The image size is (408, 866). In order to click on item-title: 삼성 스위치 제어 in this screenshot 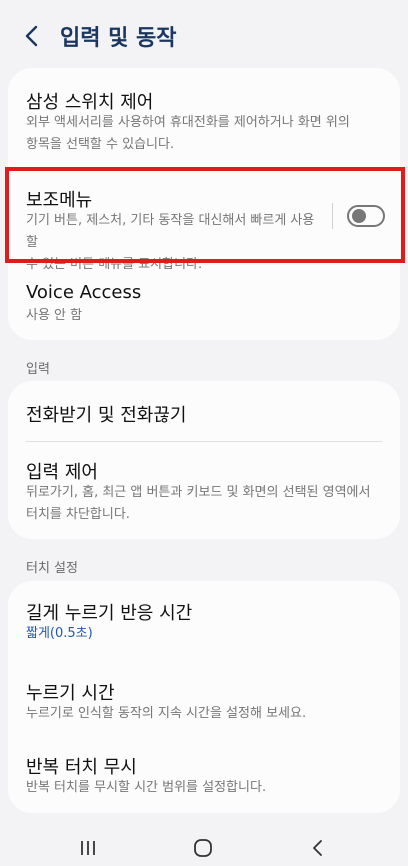, I will do `click(90, 102)`.